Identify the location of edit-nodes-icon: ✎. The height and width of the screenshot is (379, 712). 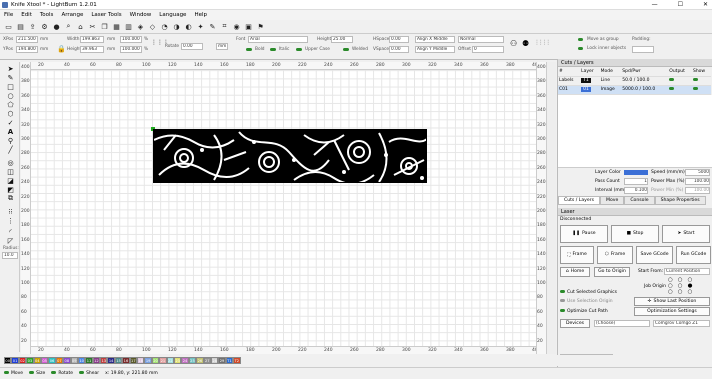
(10, 77).